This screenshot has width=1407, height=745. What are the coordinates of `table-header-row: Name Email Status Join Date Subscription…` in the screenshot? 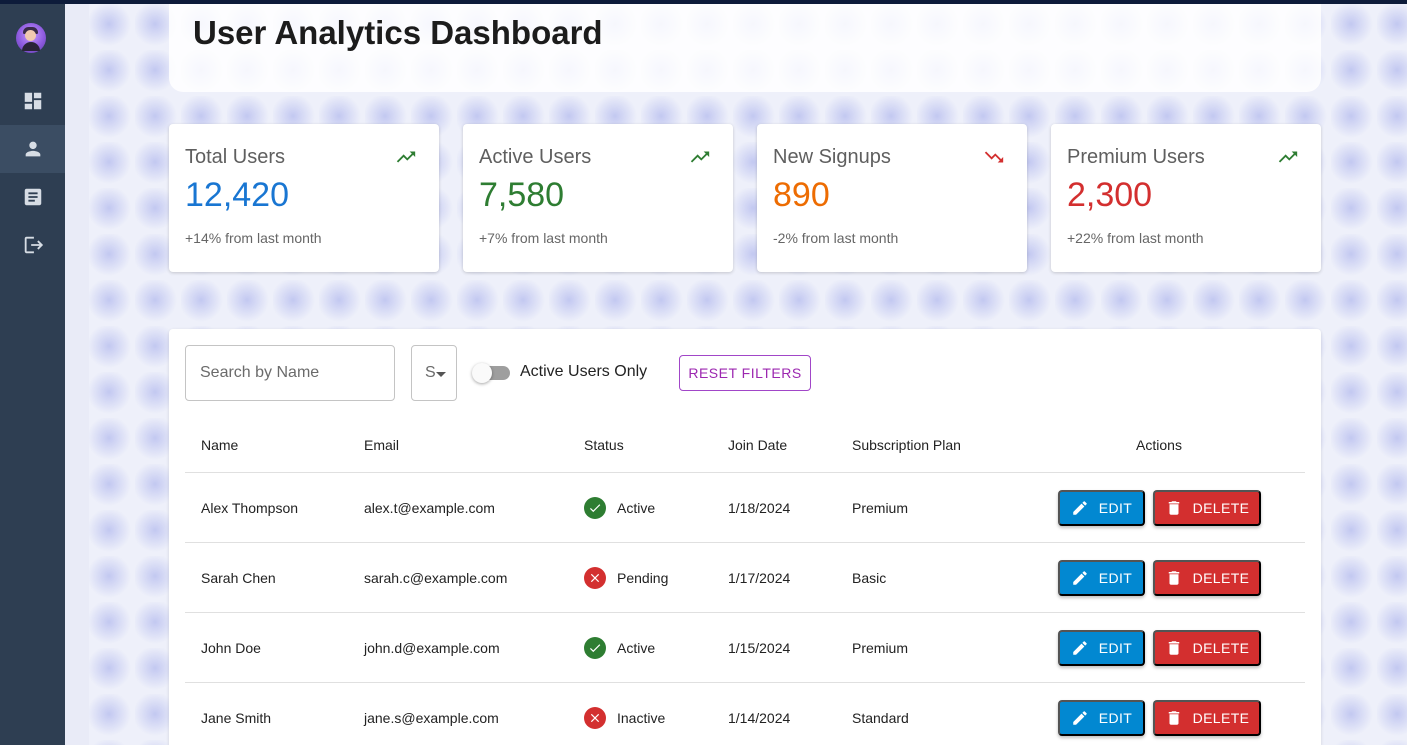 It's located at (745, 445).